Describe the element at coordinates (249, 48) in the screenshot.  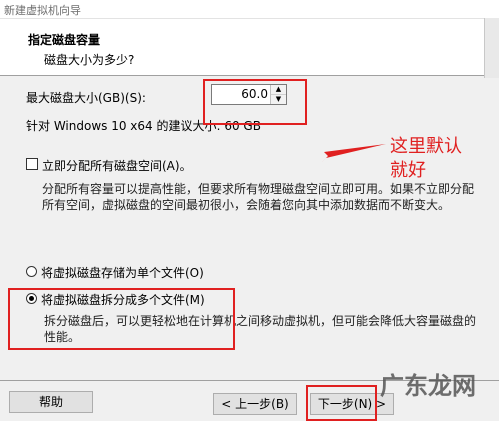
I see `wizard-header: 指定磁盘容量 磁盘大小为多少?` at that location.